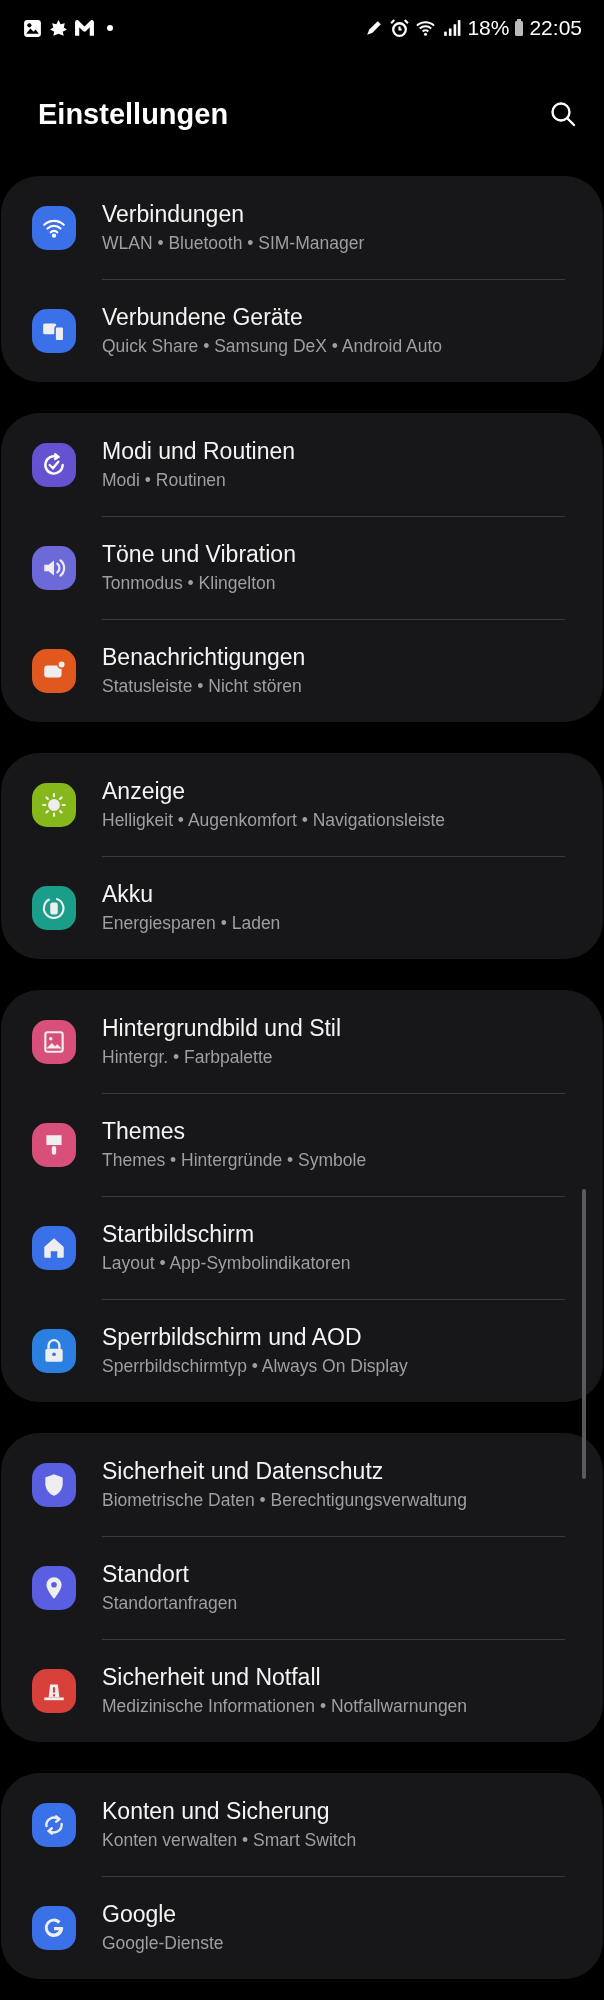 The image size is (604, 2000). Describe the element at coordinates (188, 1057) in the screenshot. I see `item-subtitle: Hintergr. • Farbpalette` at that location.